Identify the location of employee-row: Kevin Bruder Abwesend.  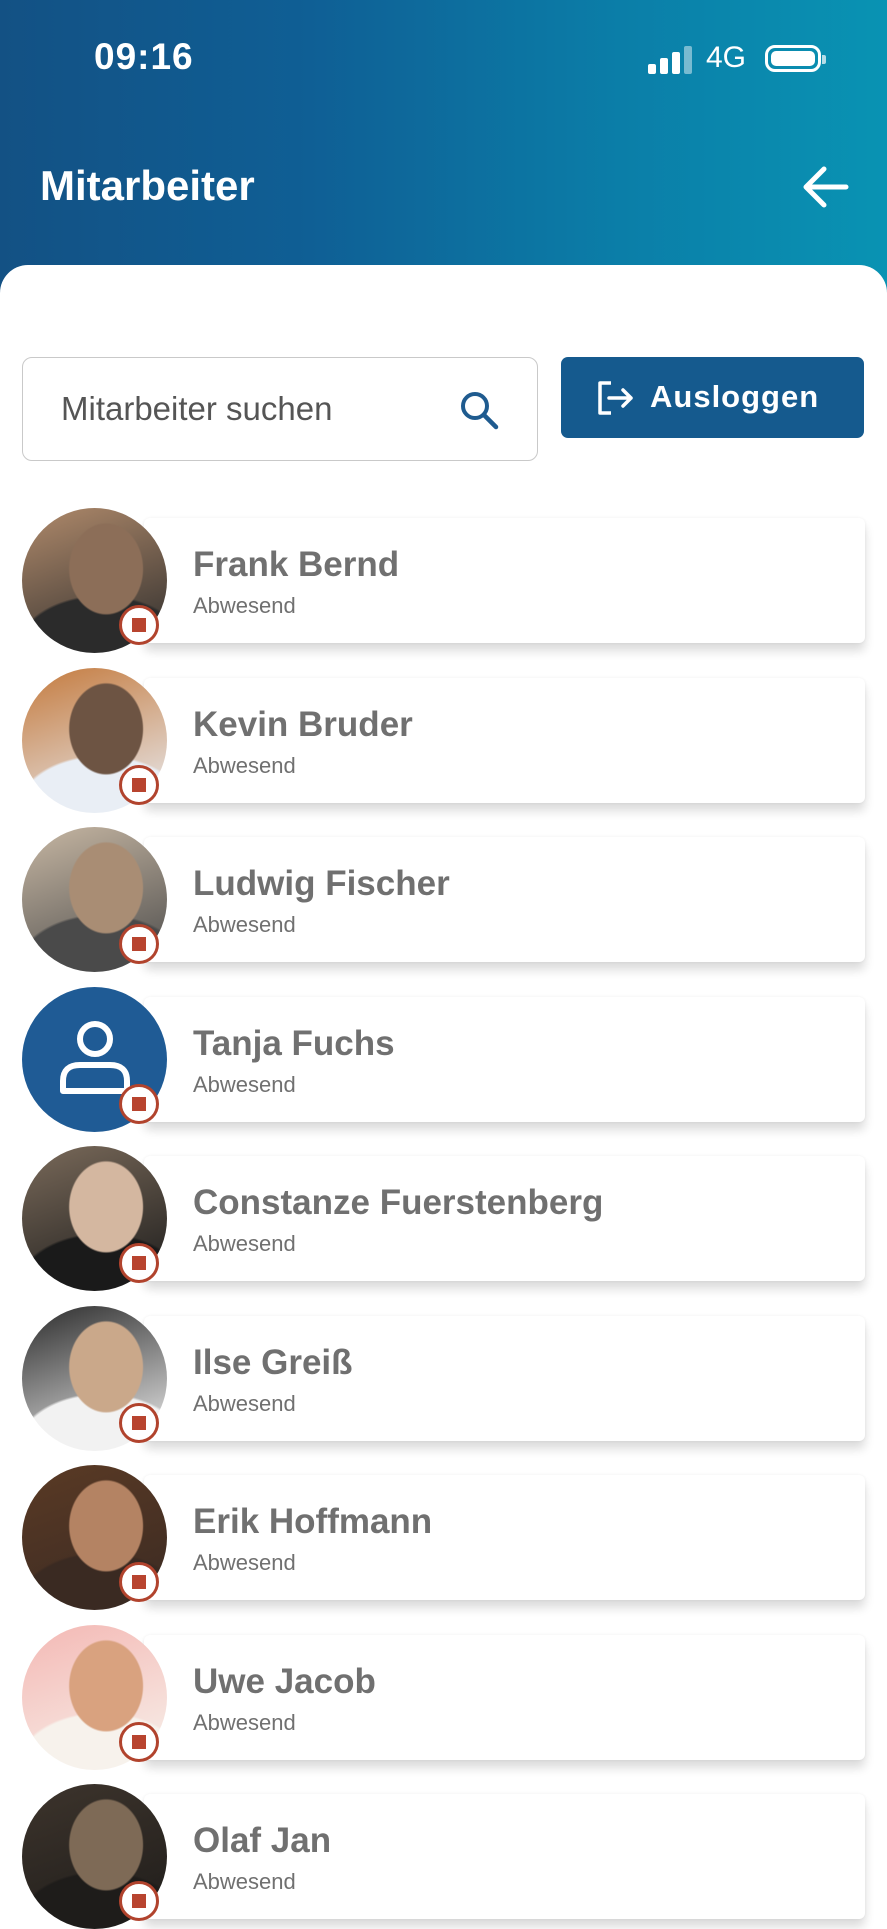
(443, 740).